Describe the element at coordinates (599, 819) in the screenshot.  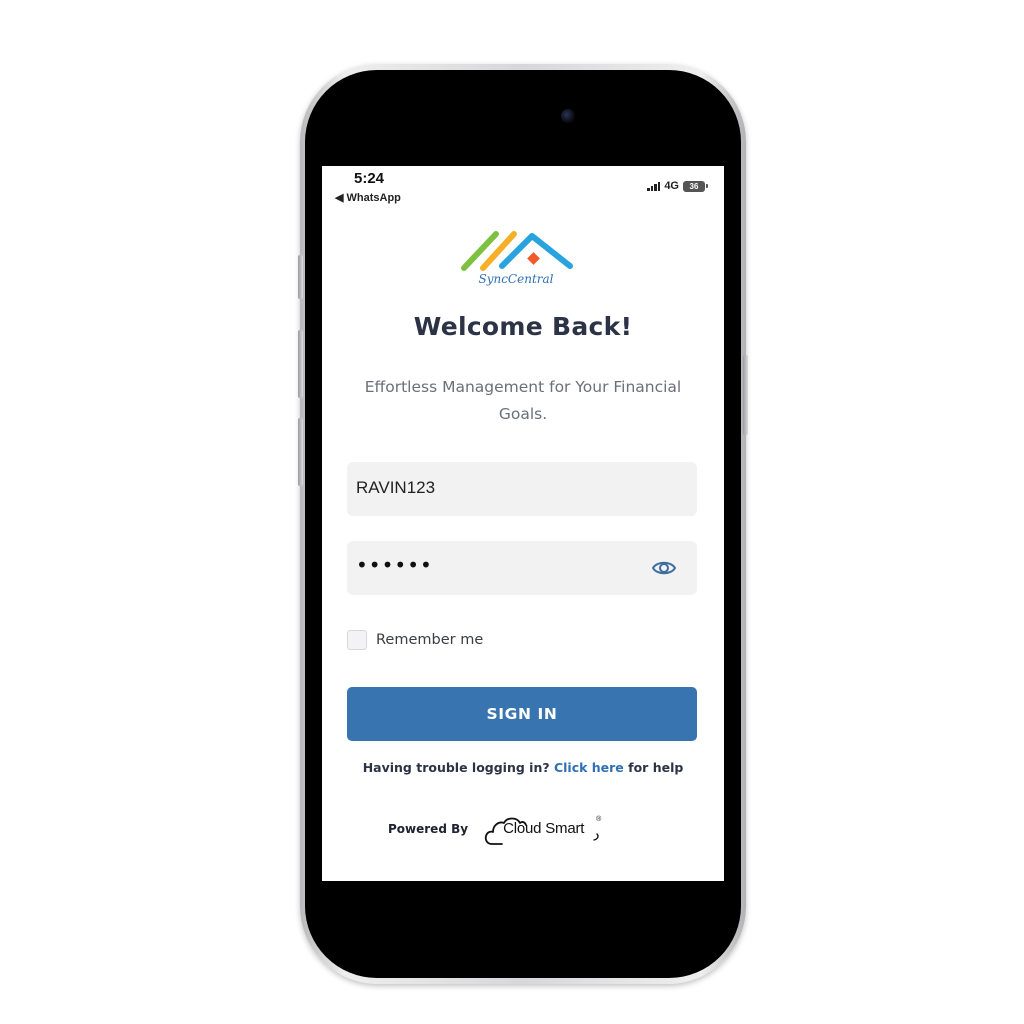
I see `cloud-smart-registered-mark: ®` at that location.